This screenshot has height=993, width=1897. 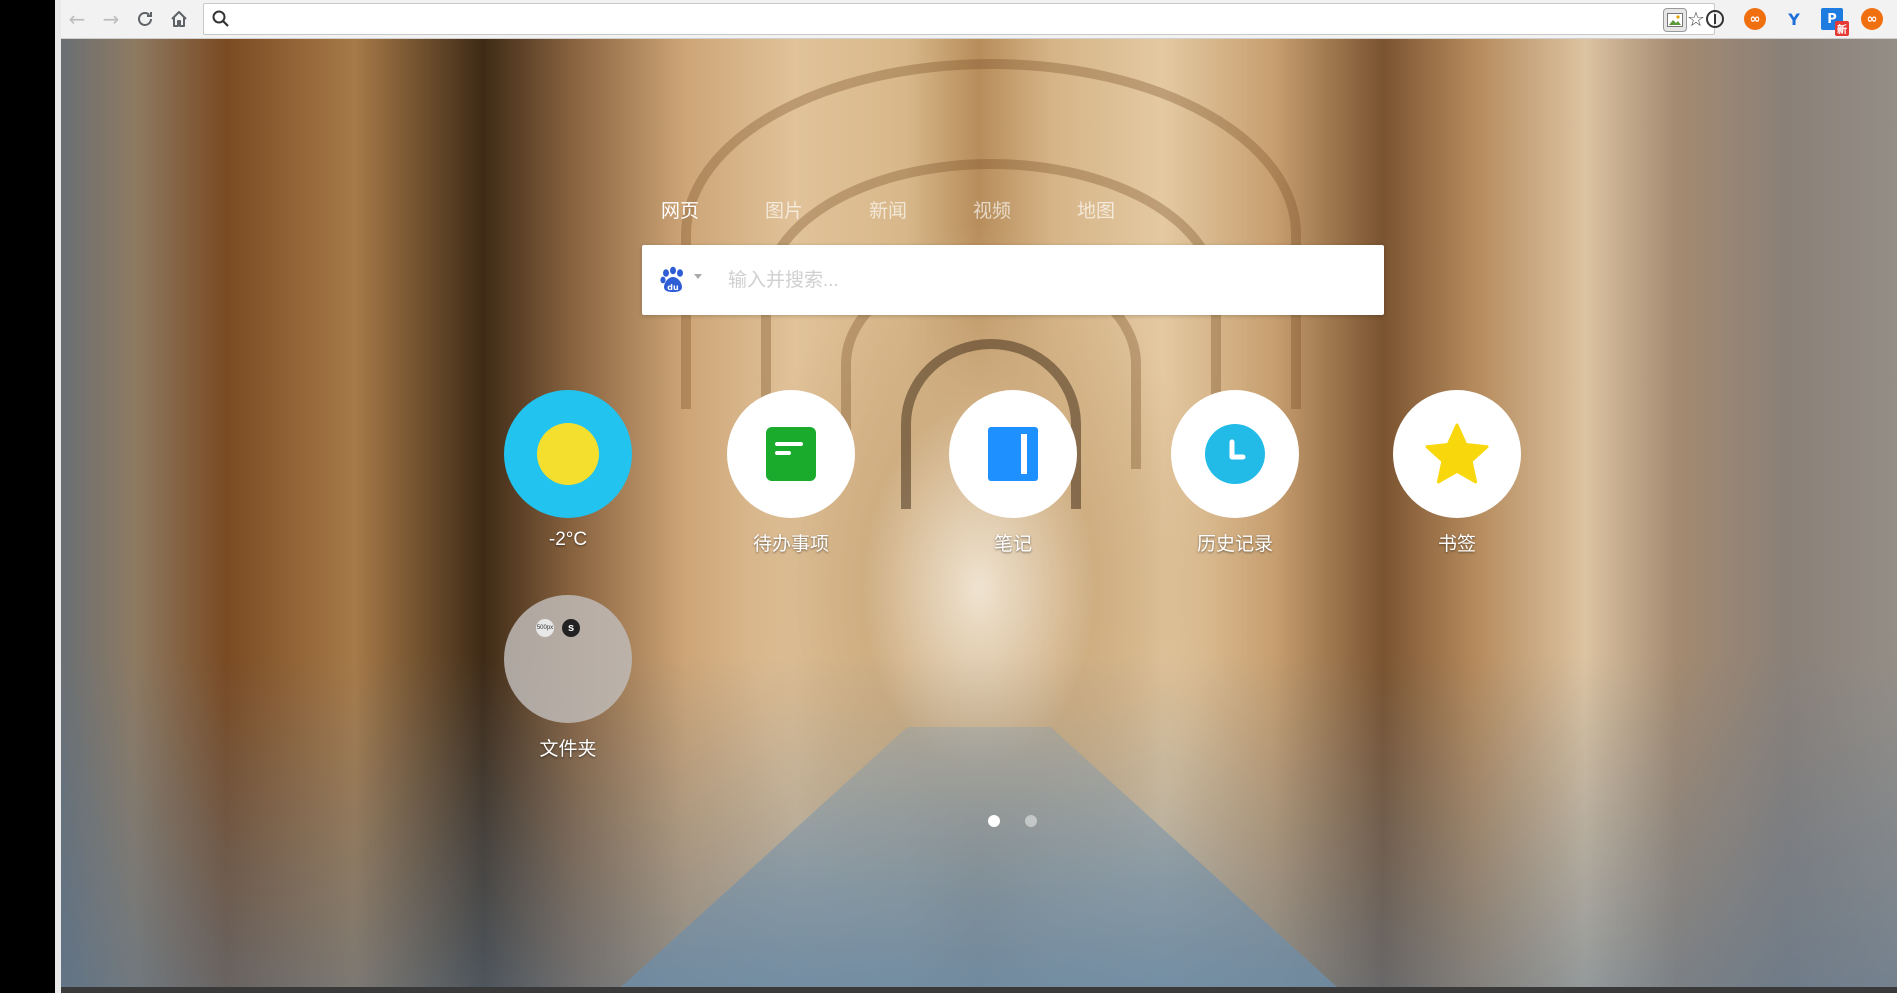 What do you see at coordinates (784, 209) in the screenshot?
I see `tab-images: 图片` at bounding box center [784, 209].